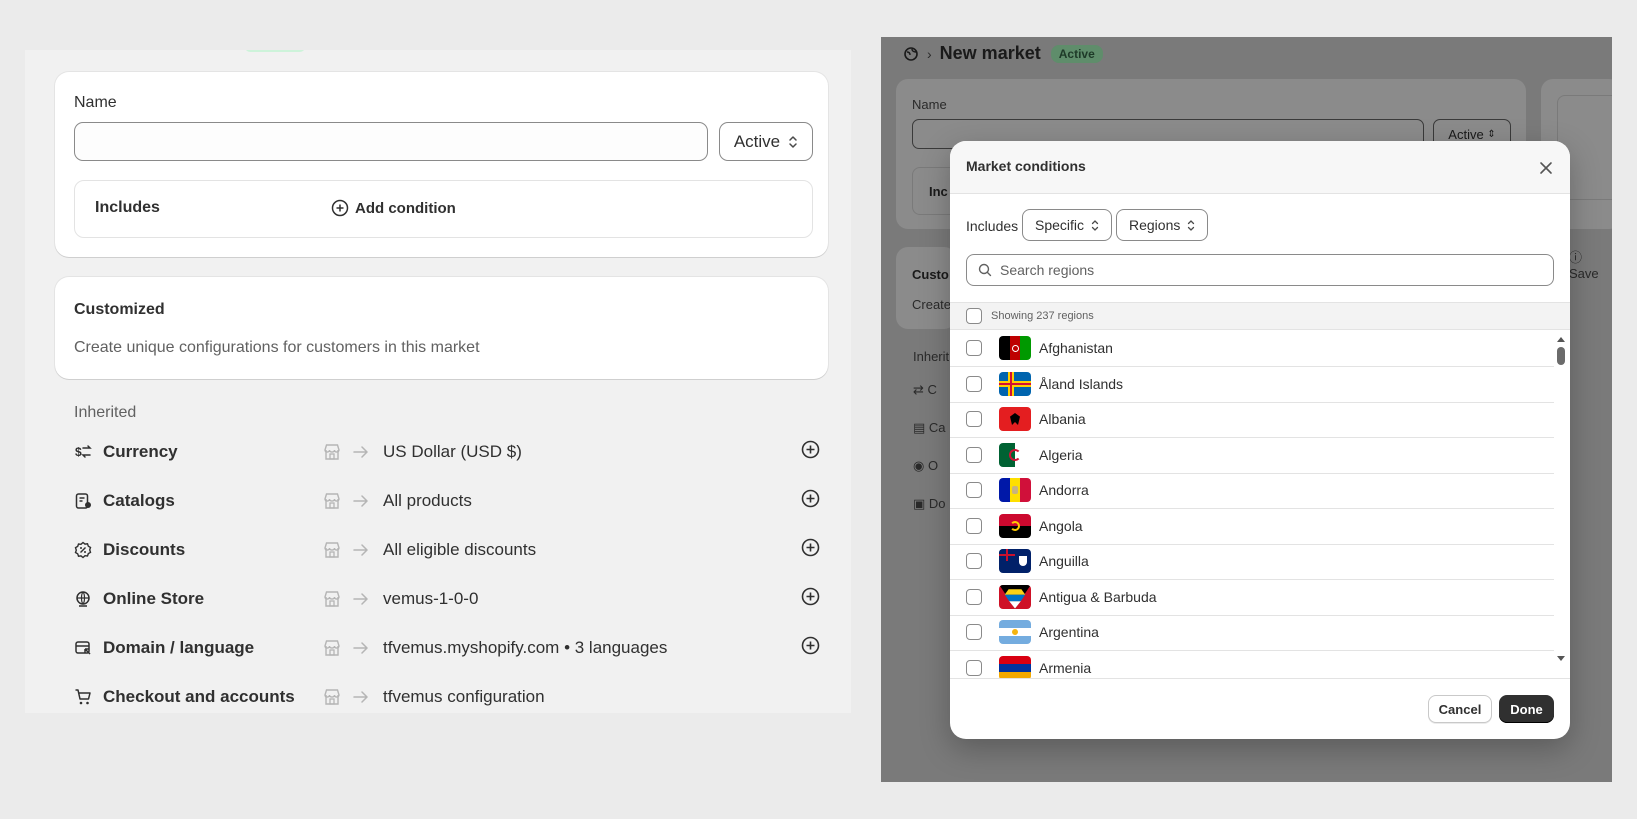  What do you see at coordinates (431, 598) in the screenshot?
I see `inherited-row-value: vemus-1-0-0` at bounding box center [431, 598].